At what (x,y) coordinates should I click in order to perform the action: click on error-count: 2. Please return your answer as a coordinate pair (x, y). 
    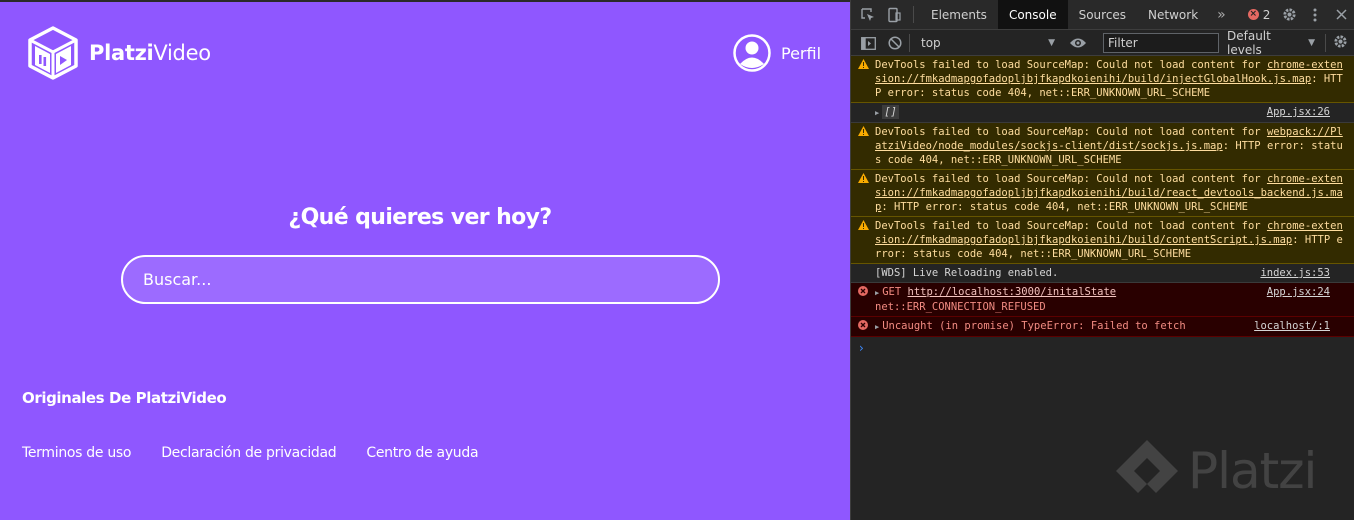
    Looking at the image, I should click on (1266, 14).